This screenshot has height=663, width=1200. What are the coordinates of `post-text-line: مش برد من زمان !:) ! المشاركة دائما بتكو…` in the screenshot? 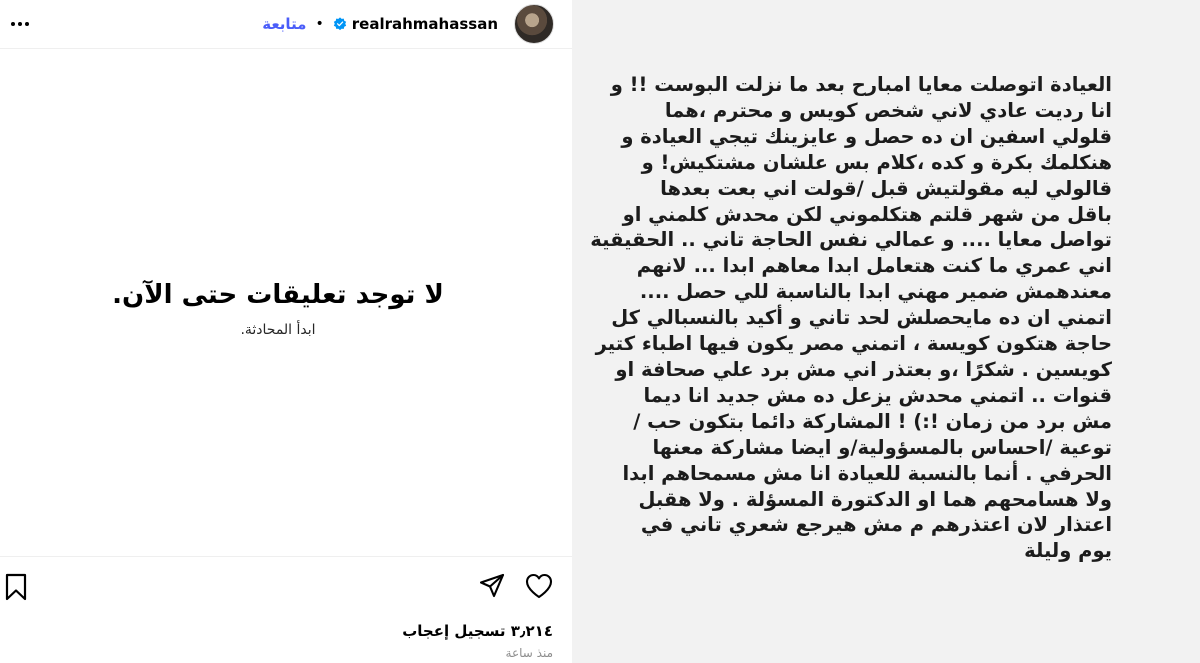 It's located at (872, 421).